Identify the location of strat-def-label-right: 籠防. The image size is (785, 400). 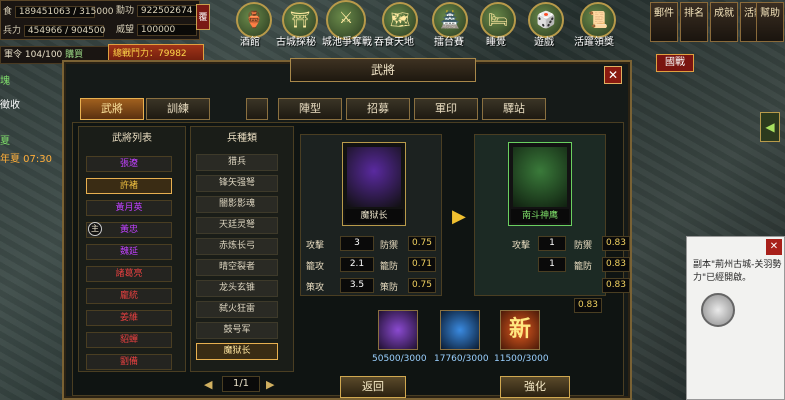
(583, 267).